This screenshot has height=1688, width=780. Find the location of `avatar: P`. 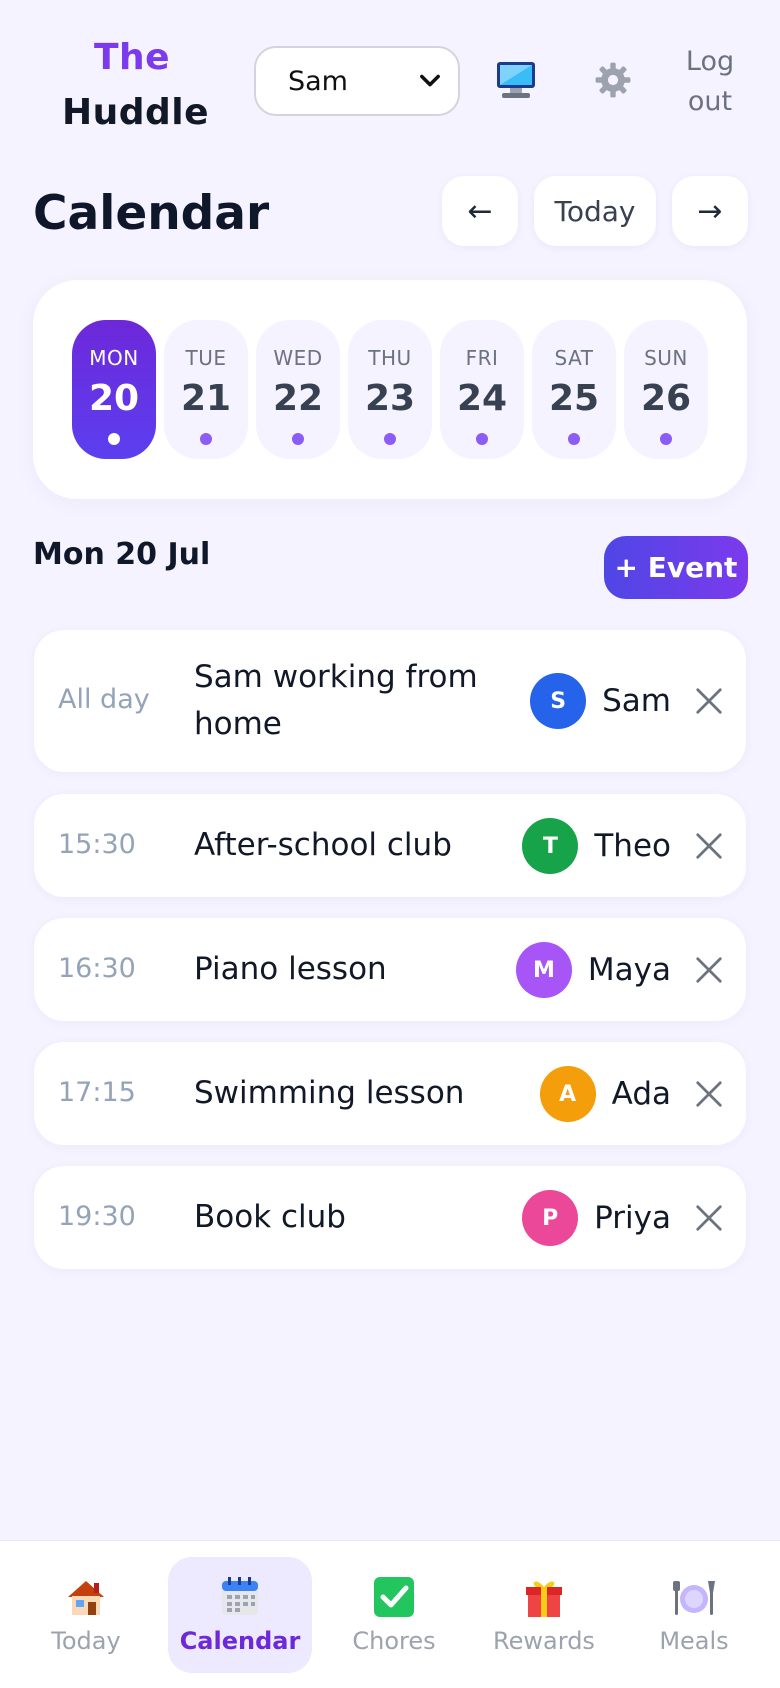

avatar: P is located at coordinates (550, 1218).